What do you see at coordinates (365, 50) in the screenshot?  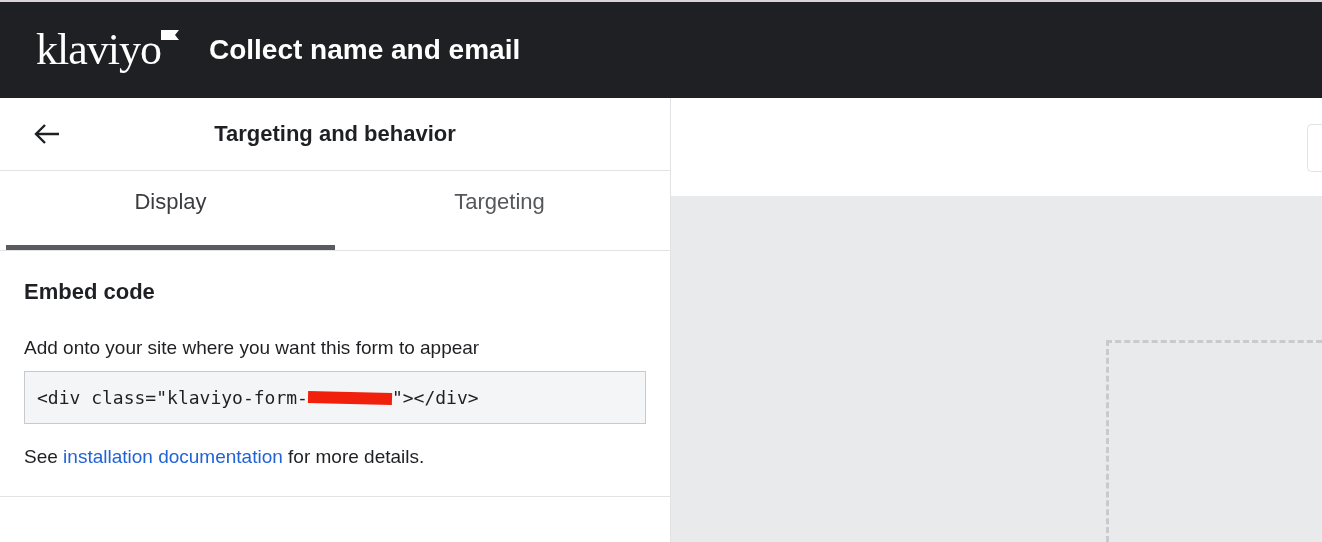 I see `page-title: Collect name and email` at bounding box center [365, 50].